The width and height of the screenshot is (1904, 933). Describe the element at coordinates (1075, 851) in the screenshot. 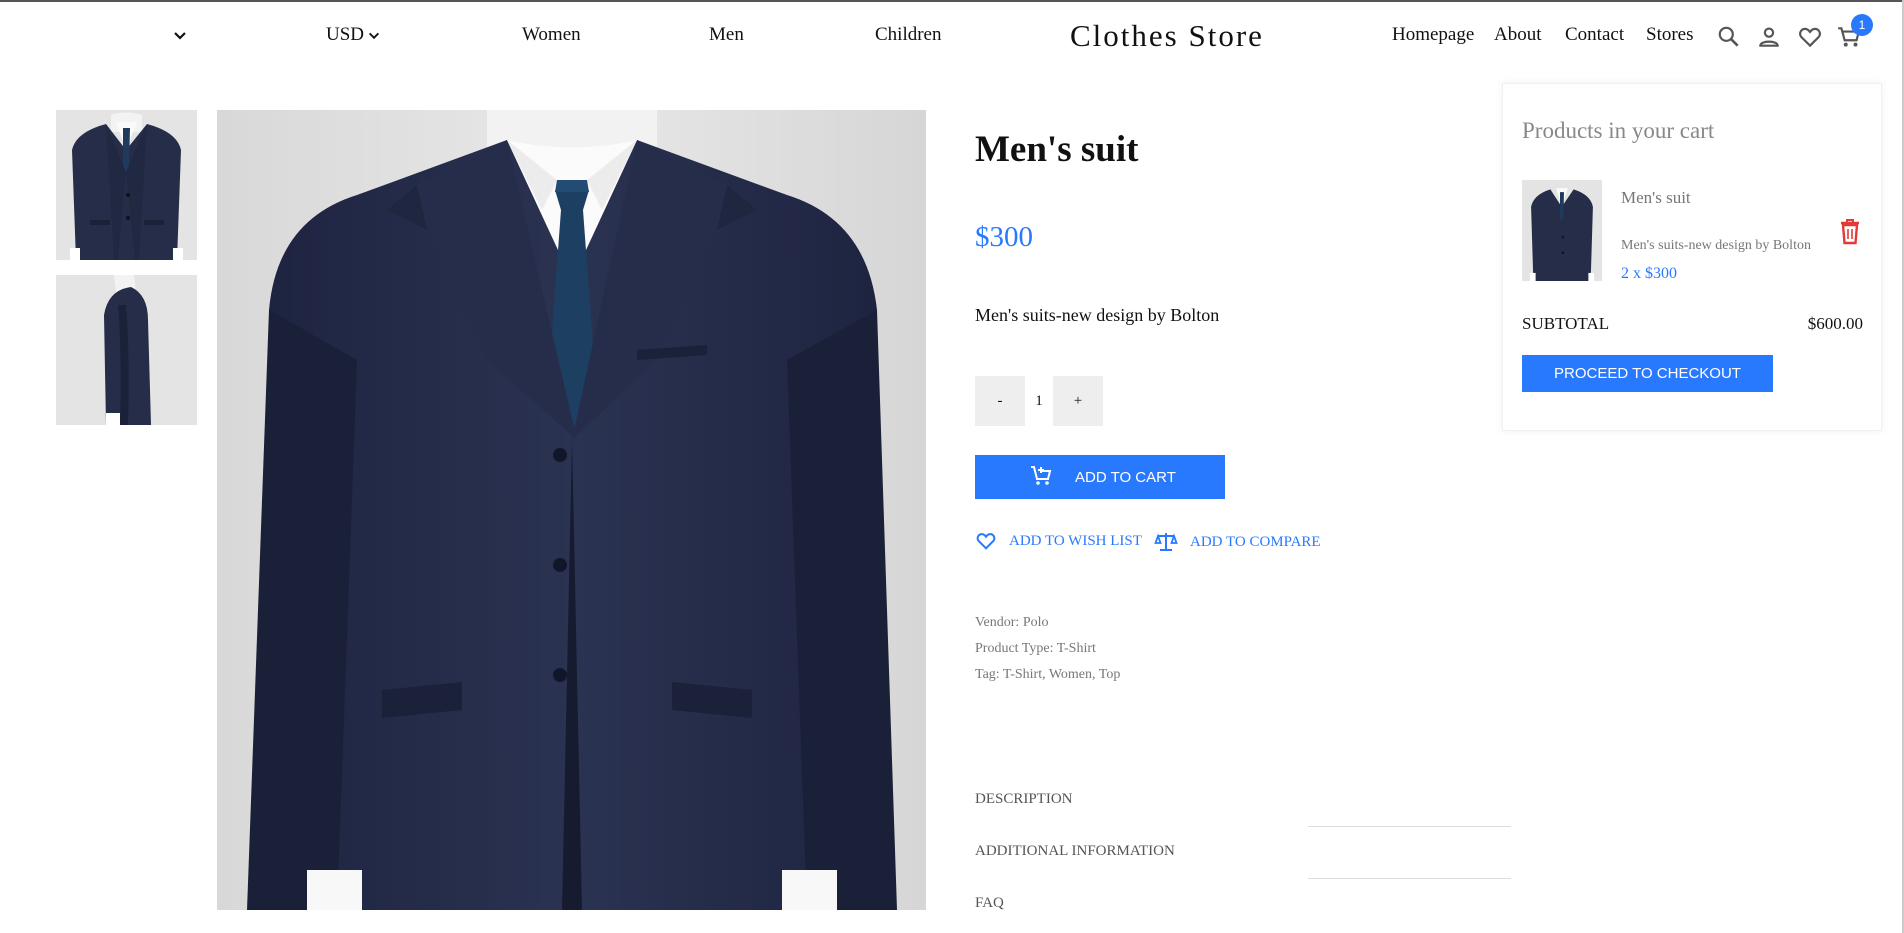

I see `tab-additional-information: ADDITIONAL INFORMATION` at that location.